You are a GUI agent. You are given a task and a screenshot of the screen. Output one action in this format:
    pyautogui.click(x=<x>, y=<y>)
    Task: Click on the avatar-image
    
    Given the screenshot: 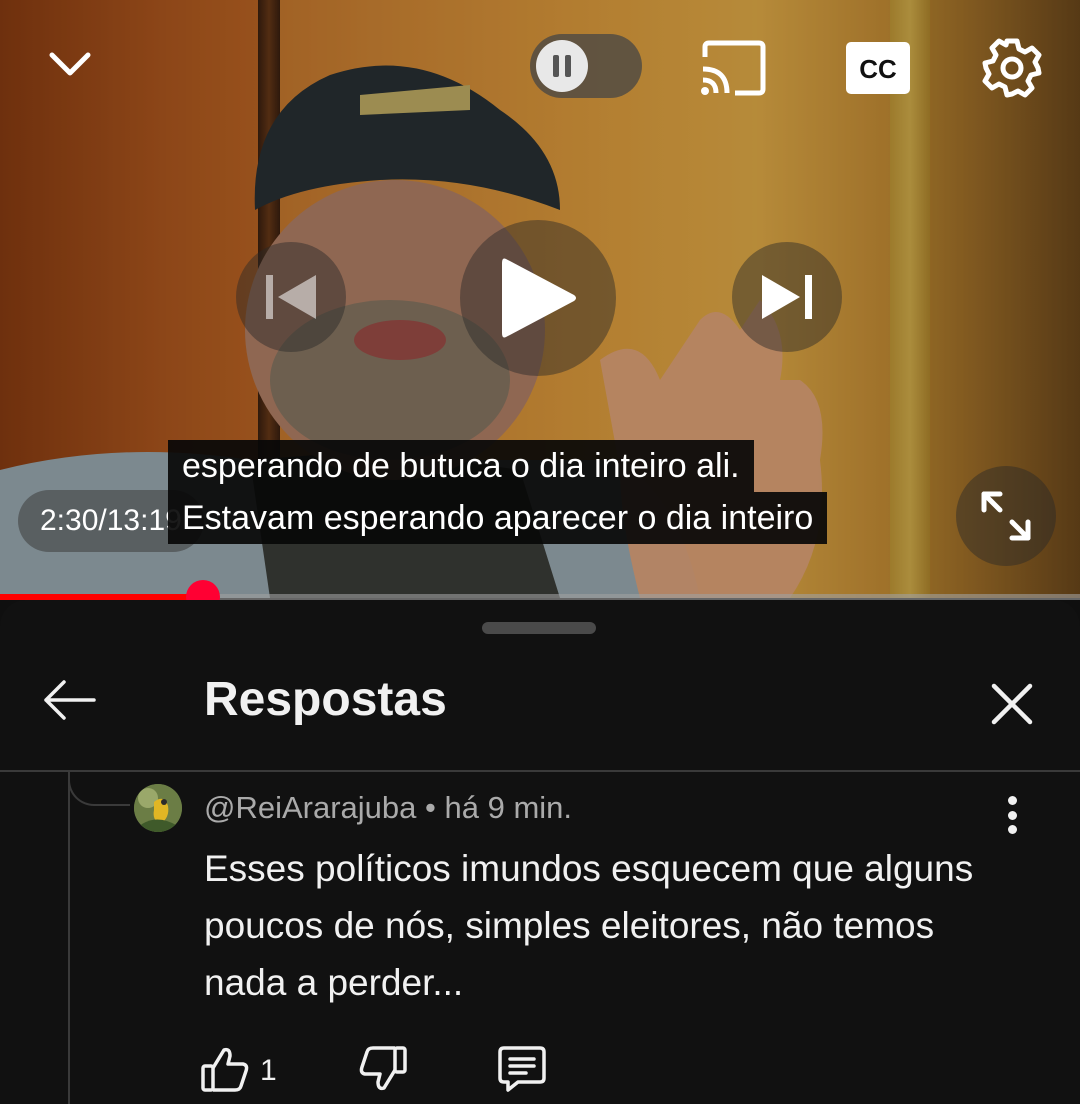 What is the action you would take?
    pyautogui.click(x=158, y=808)
    